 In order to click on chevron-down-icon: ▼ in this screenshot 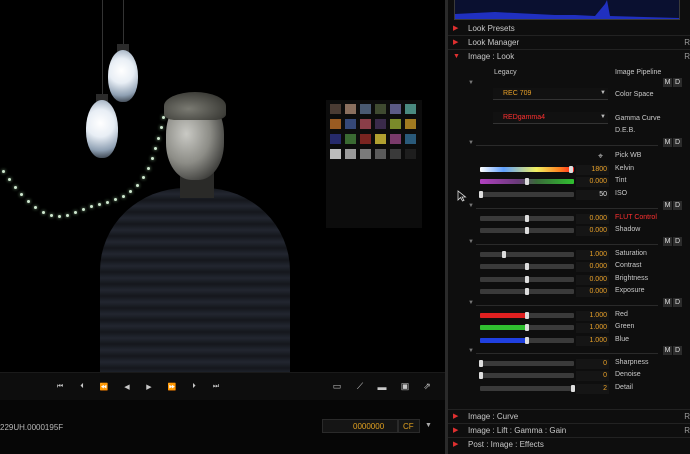, I will do `click(429, 426)`.